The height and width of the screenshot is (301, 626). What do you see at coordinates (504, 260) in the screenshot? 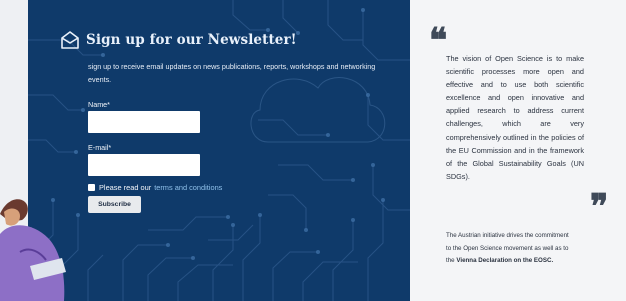
I see `vienna-declaration-link: Vienna Declaration on the EOSC.` at bounding box center [504, 260].